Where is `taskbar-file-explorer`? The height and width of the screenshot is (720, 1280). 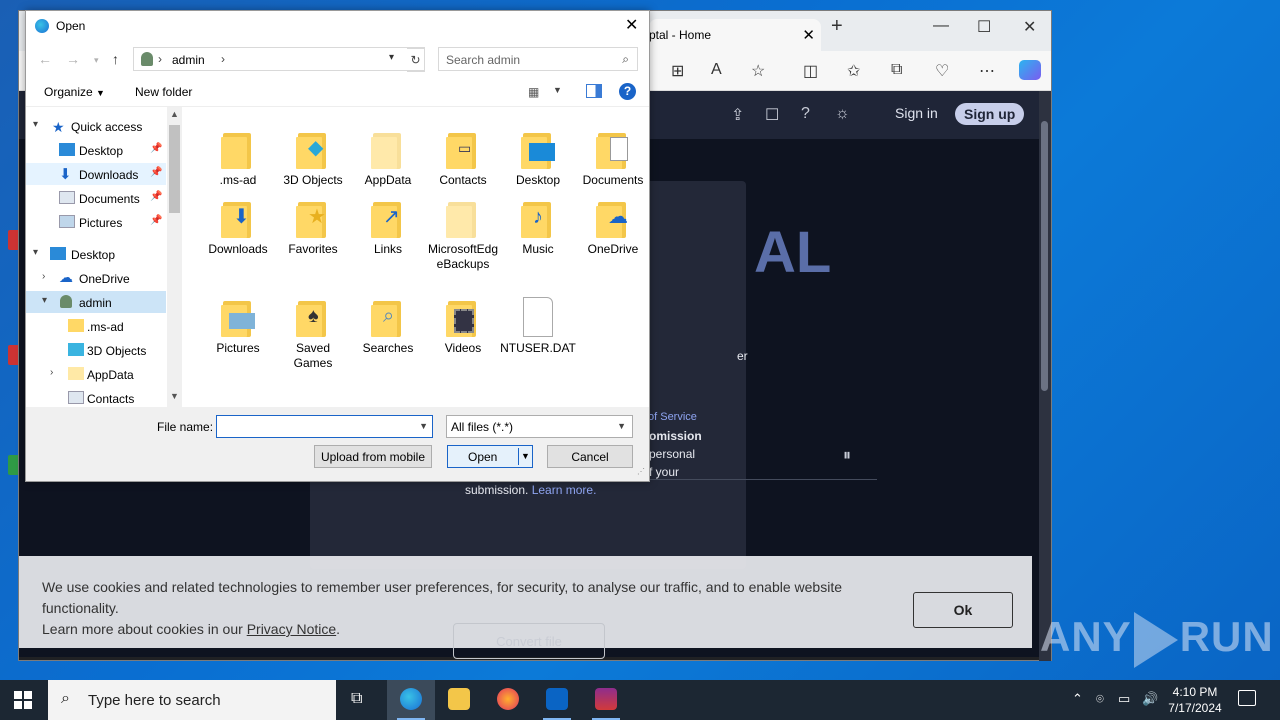
taskbar-file-explorer is located at coordinates (459, 700).